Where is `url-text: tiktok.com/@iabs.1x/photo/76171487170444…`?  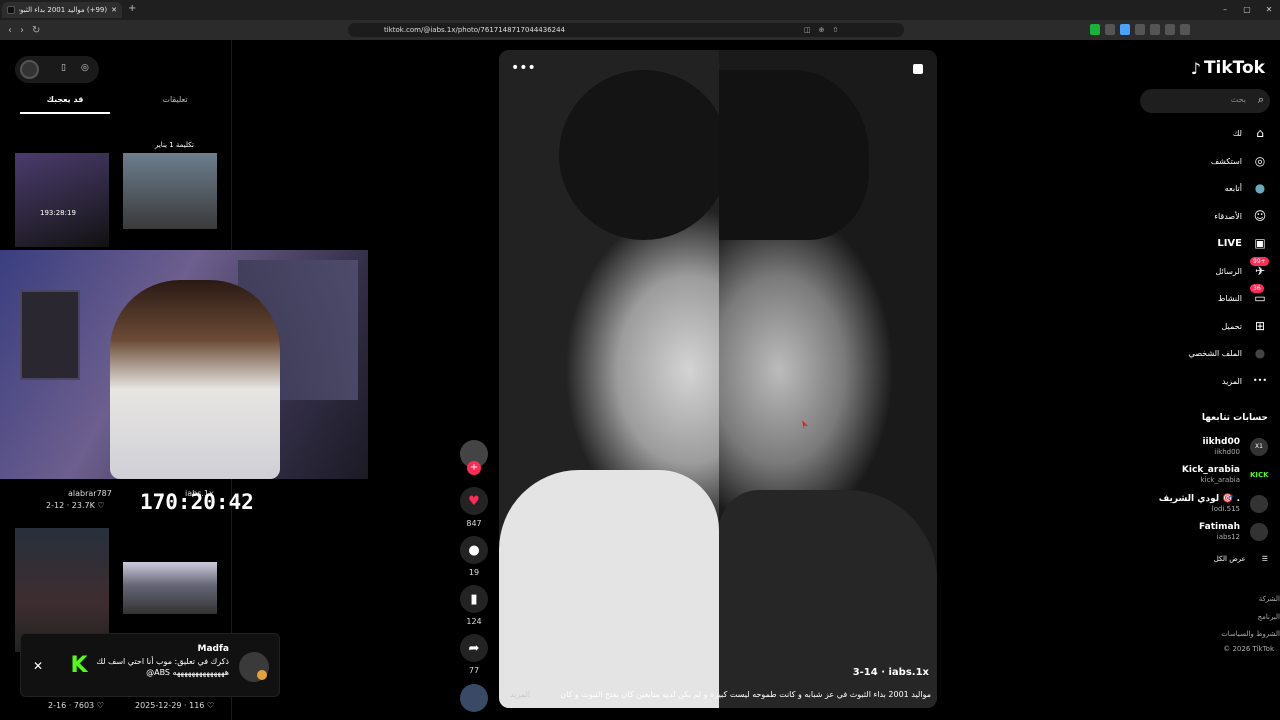
url-text: tiktok.com/@iabs.1x/photo/76171487170444… is located at coordinates (475, 30).